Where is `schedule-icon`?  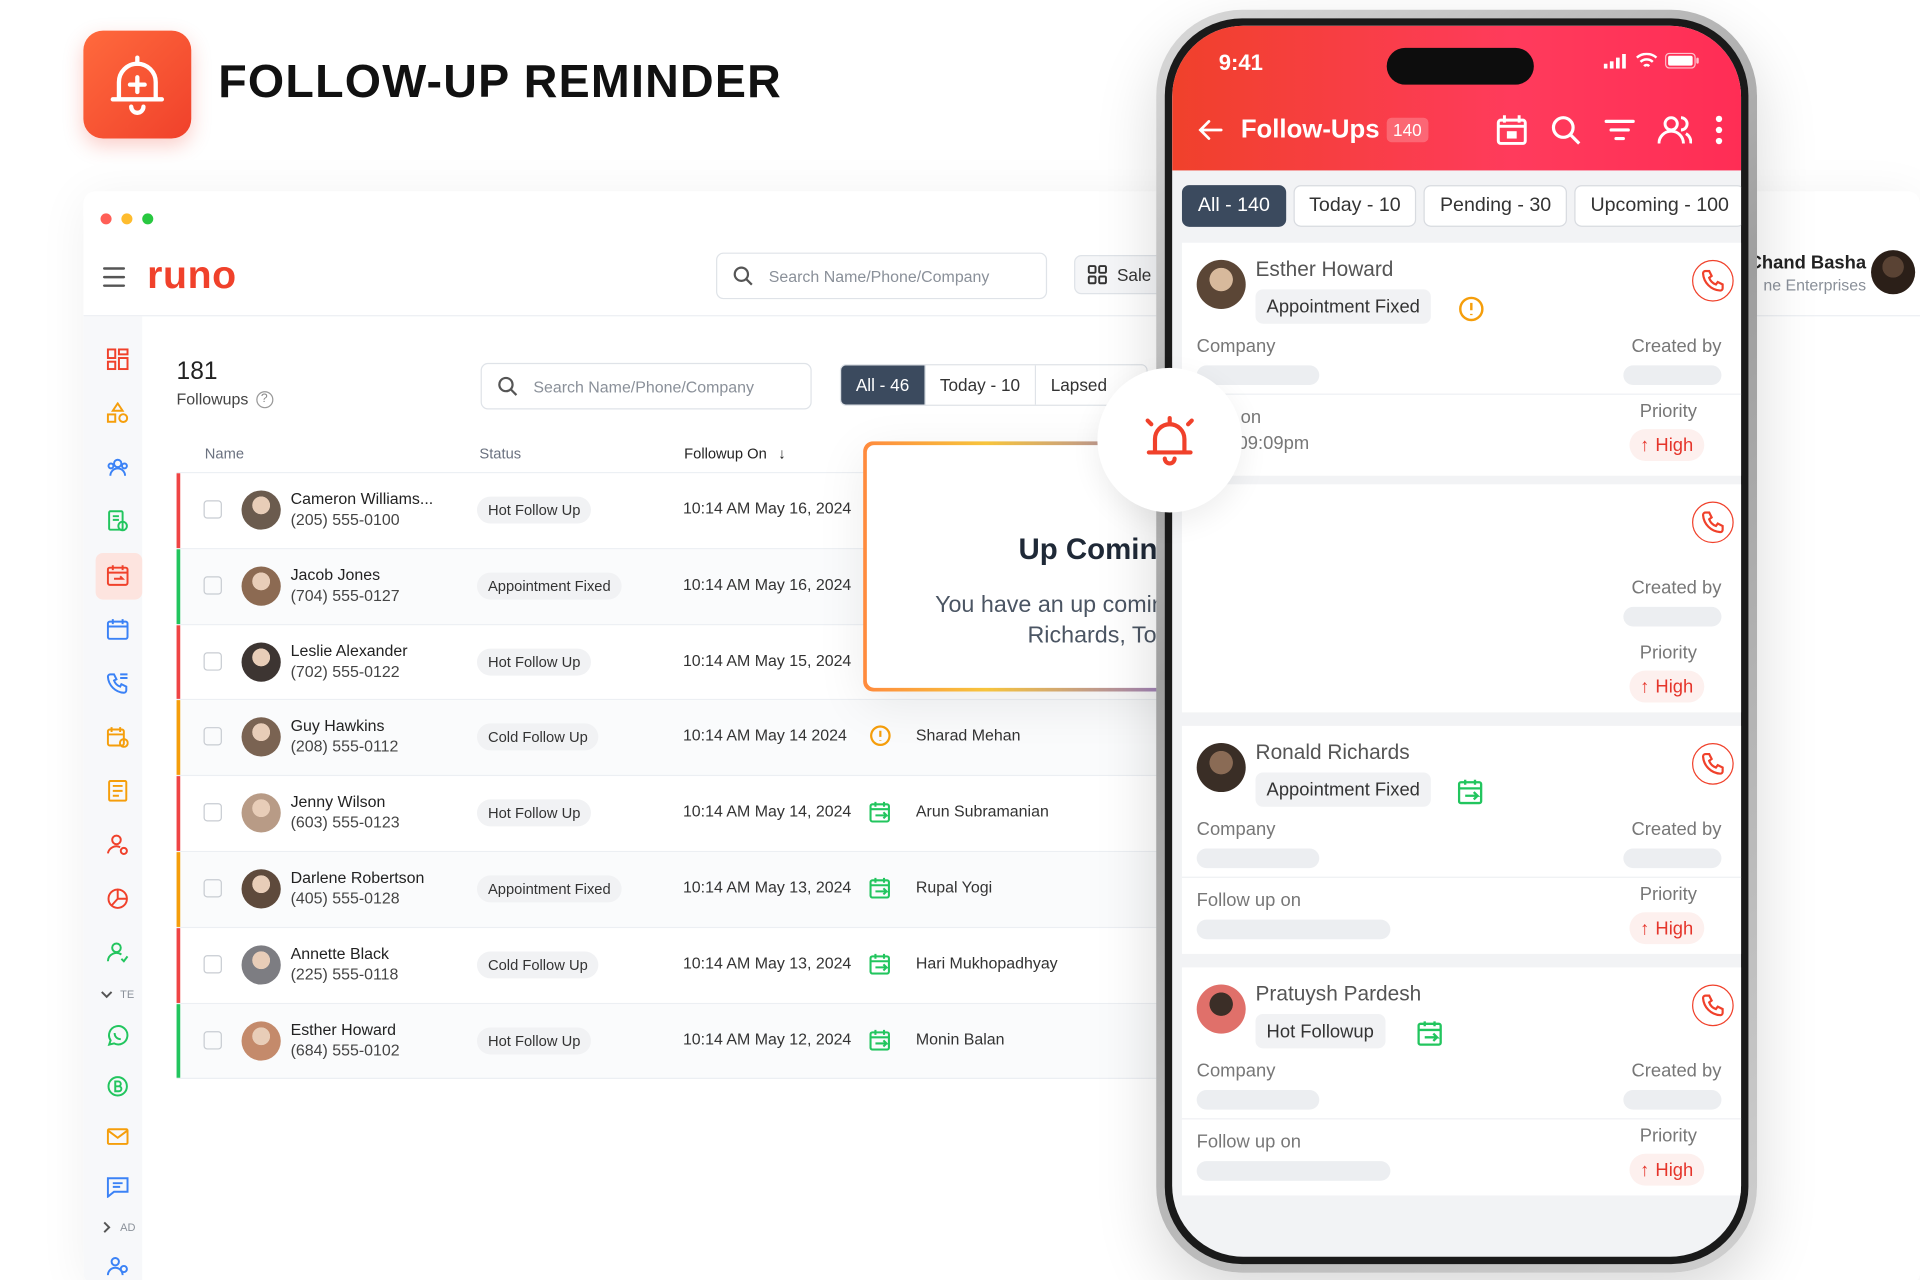
schedule-icon is located at coordinates (117, 737).